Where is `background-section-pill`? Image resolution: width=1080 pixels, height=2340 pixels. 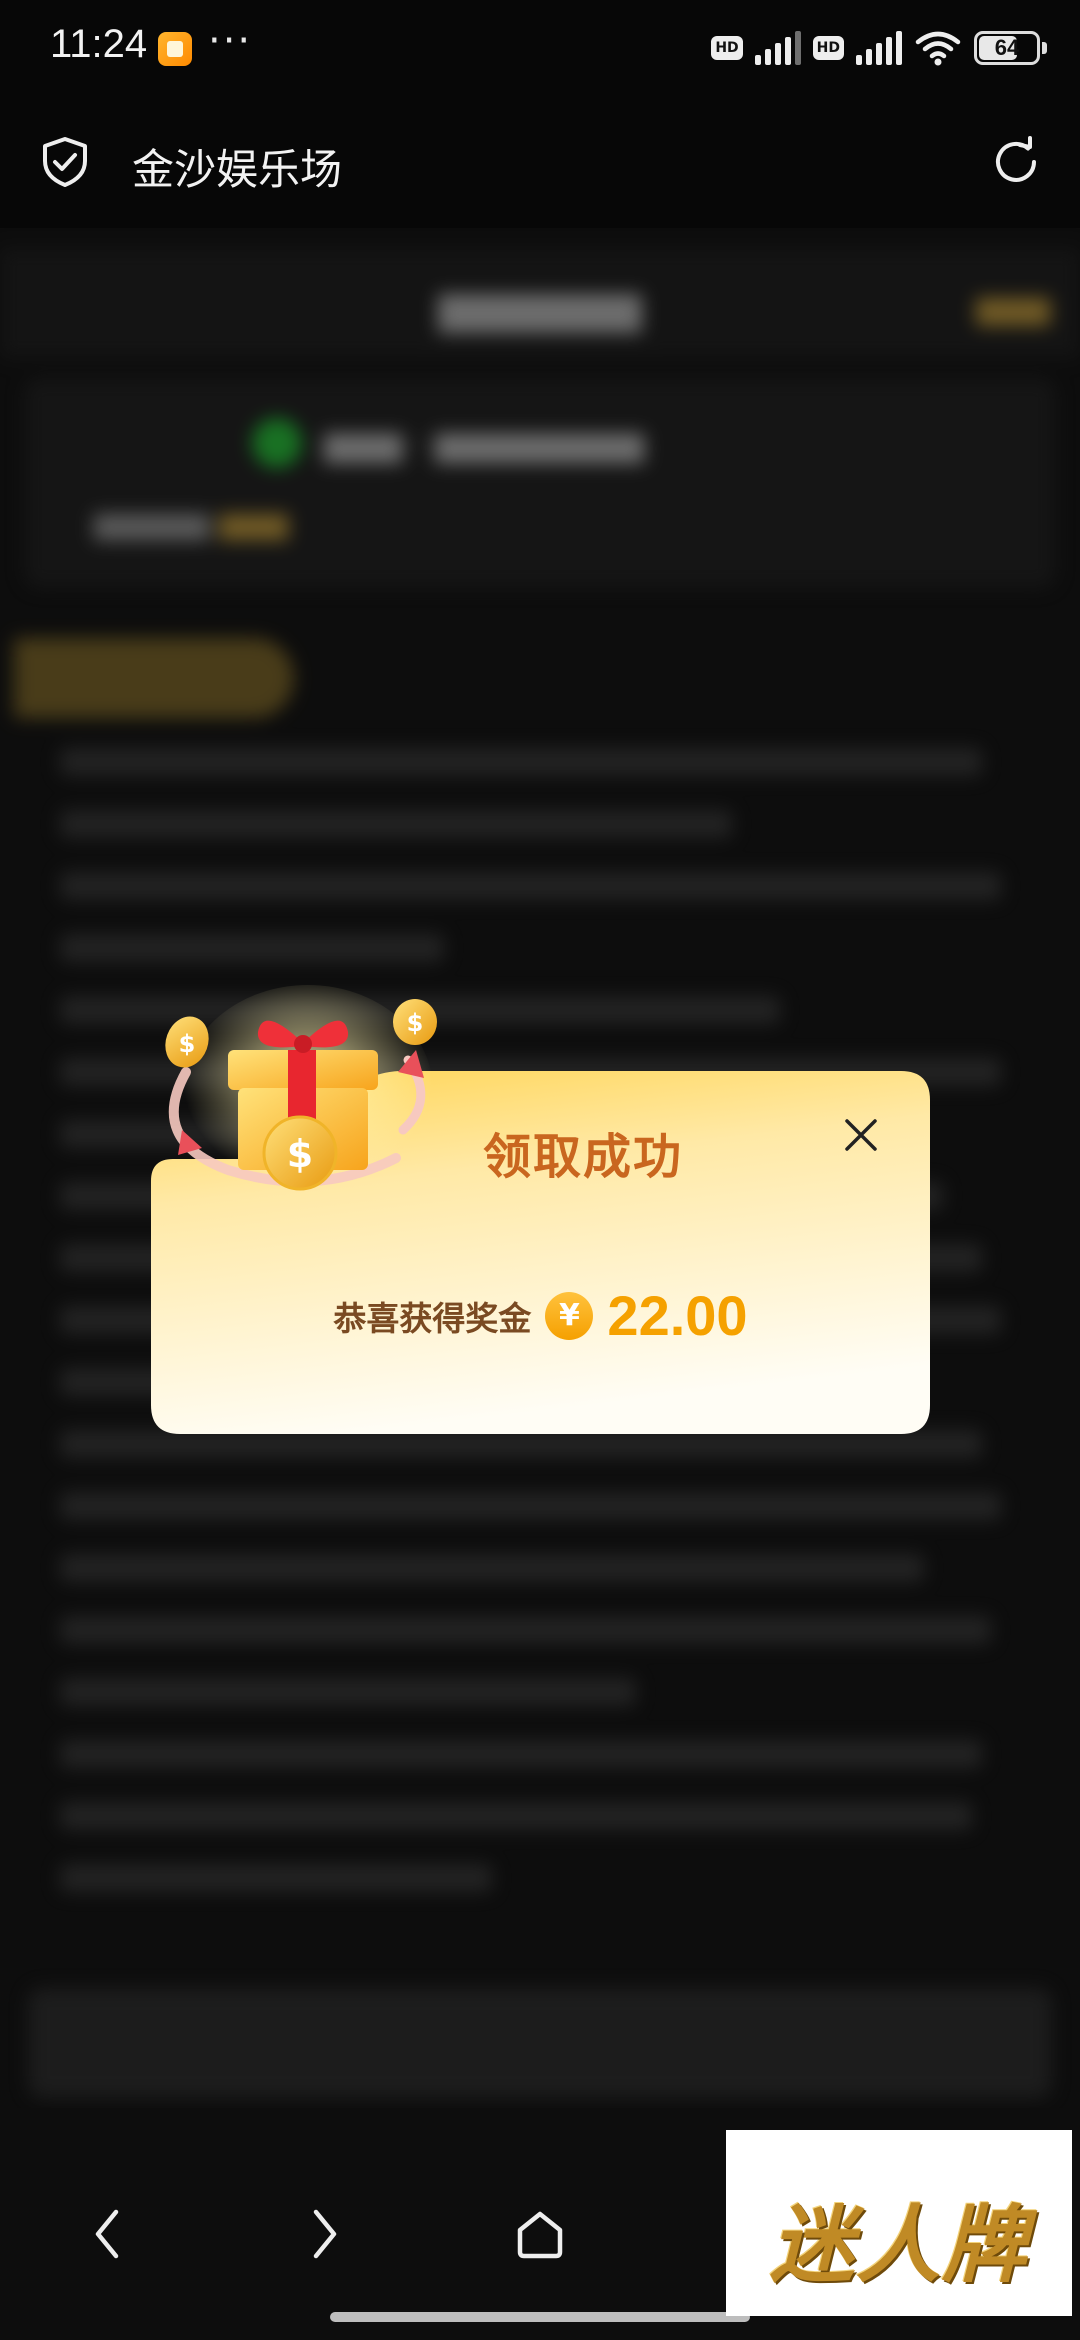
background-section-pill is located at coordinates (154, 678).